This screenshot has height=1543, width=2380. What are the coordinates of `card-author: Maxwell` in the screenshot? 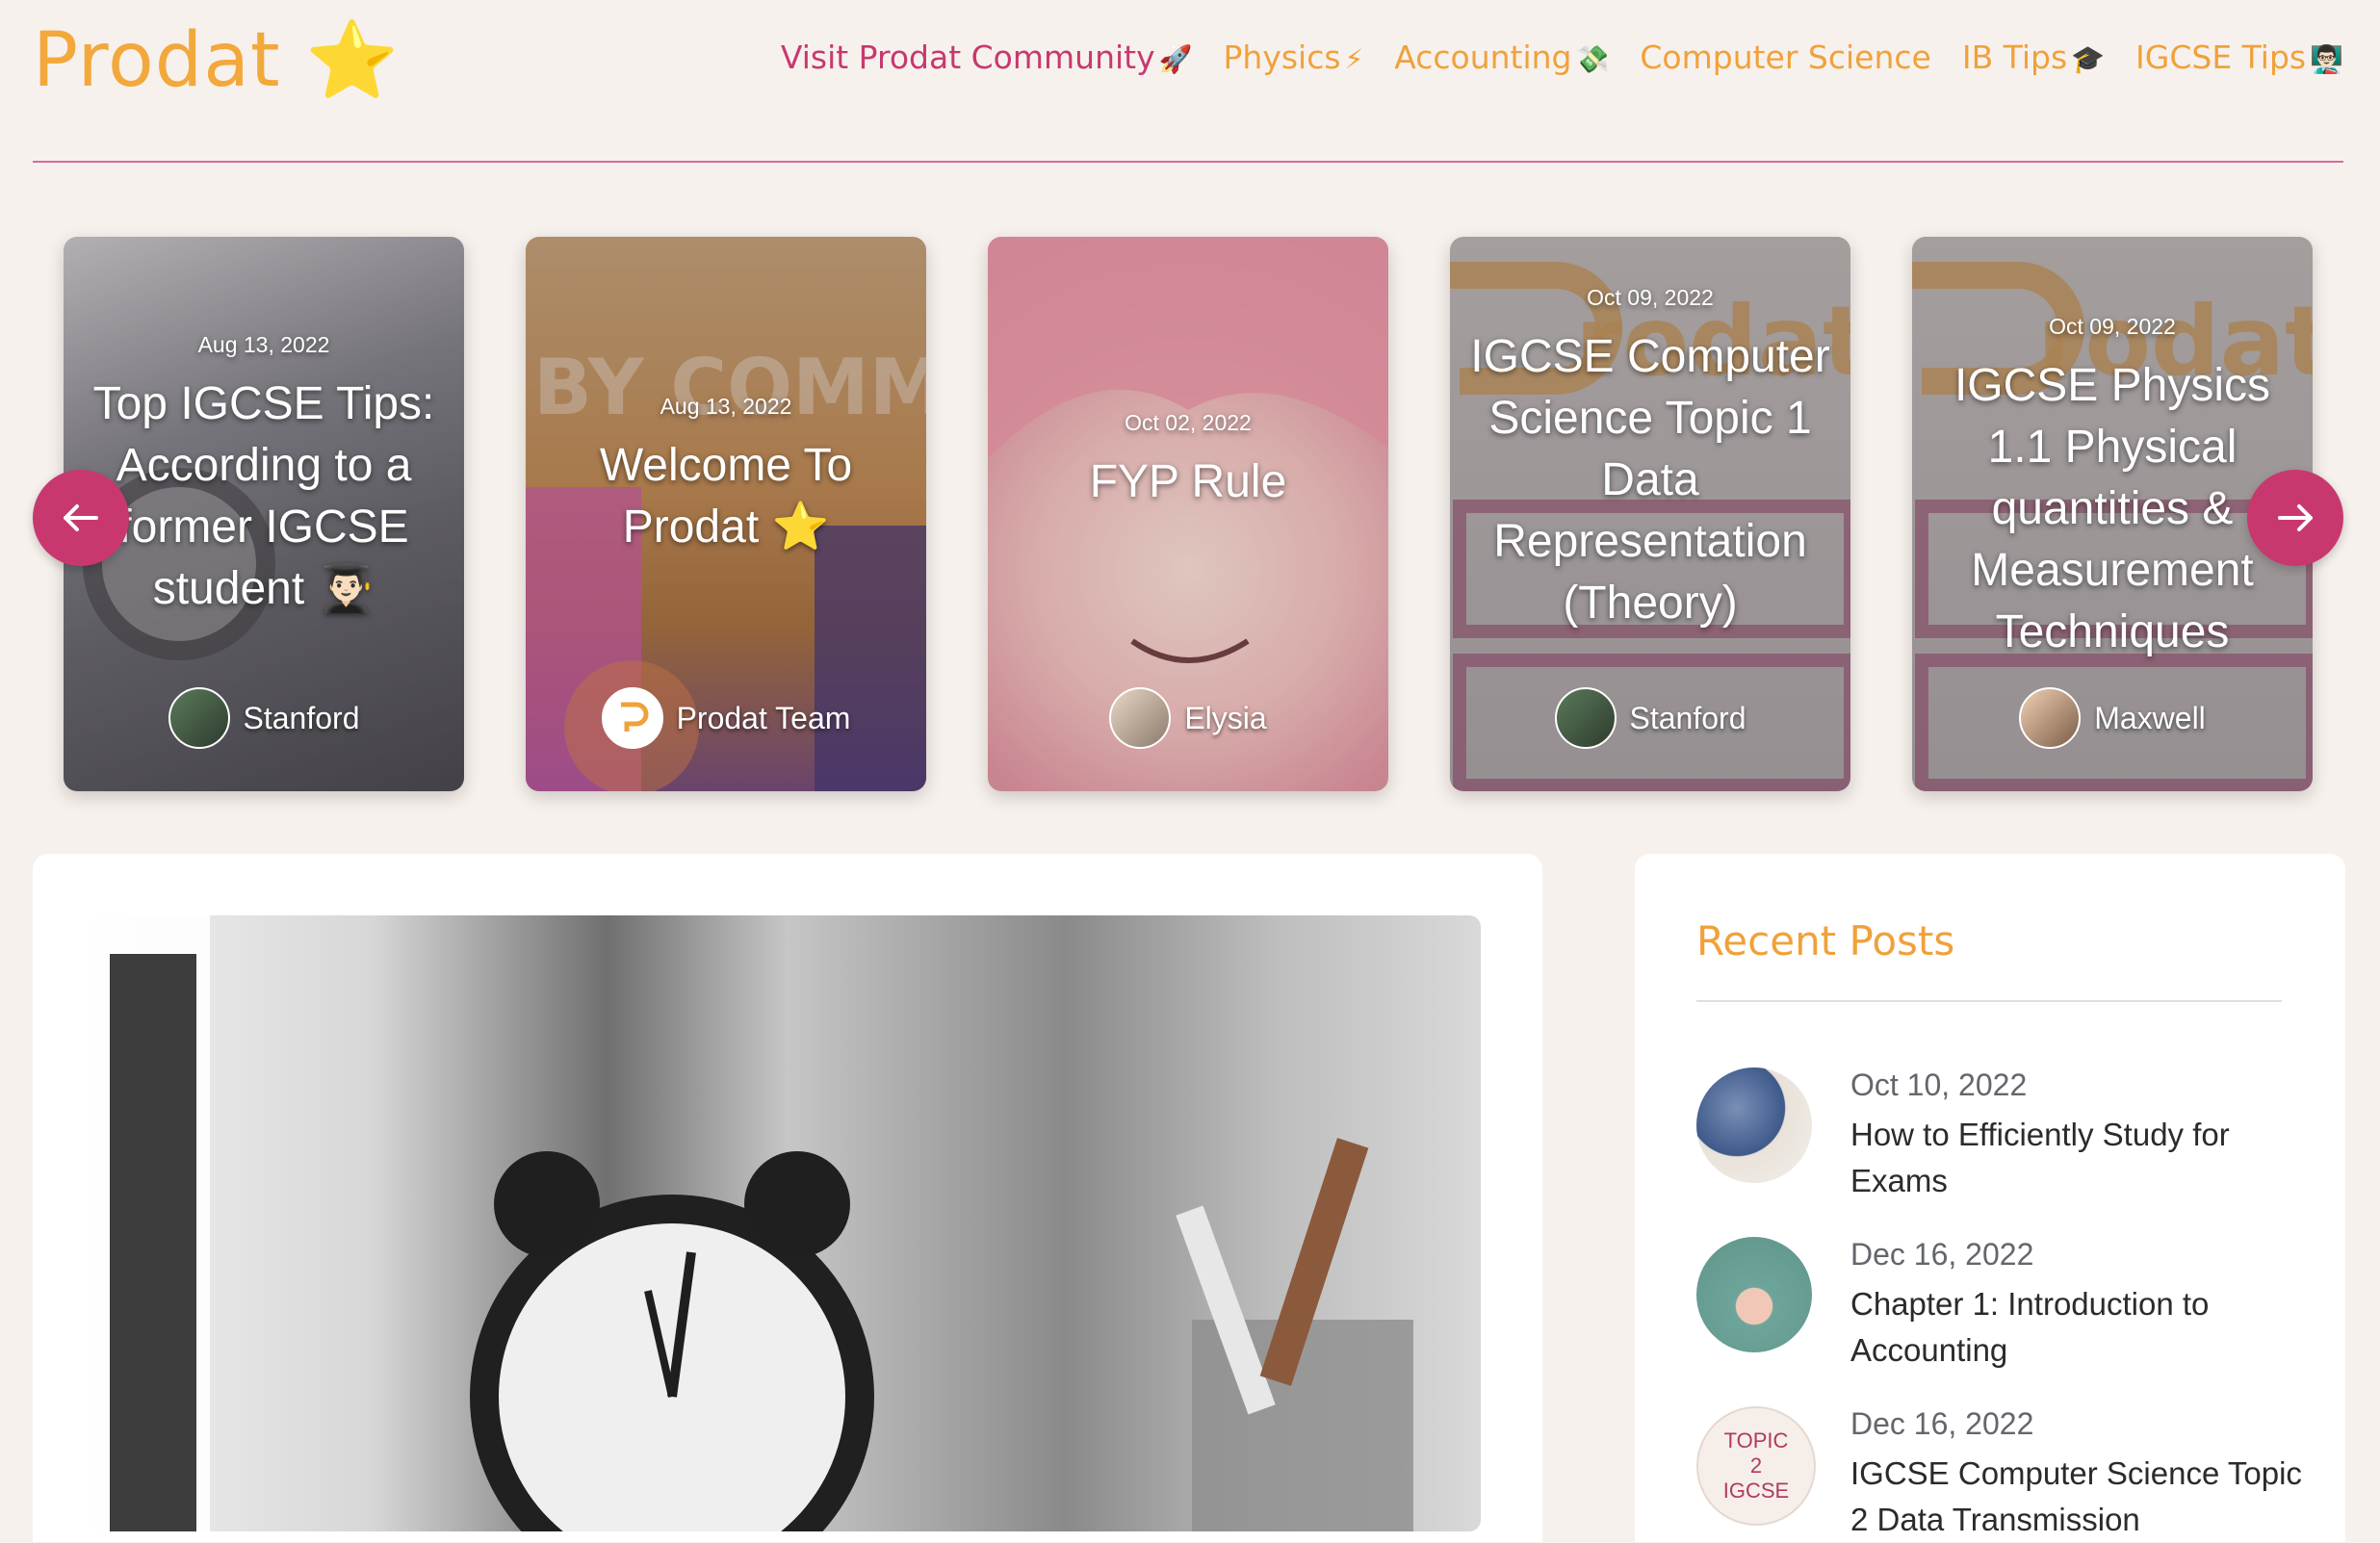 It's located at (2113, 718).